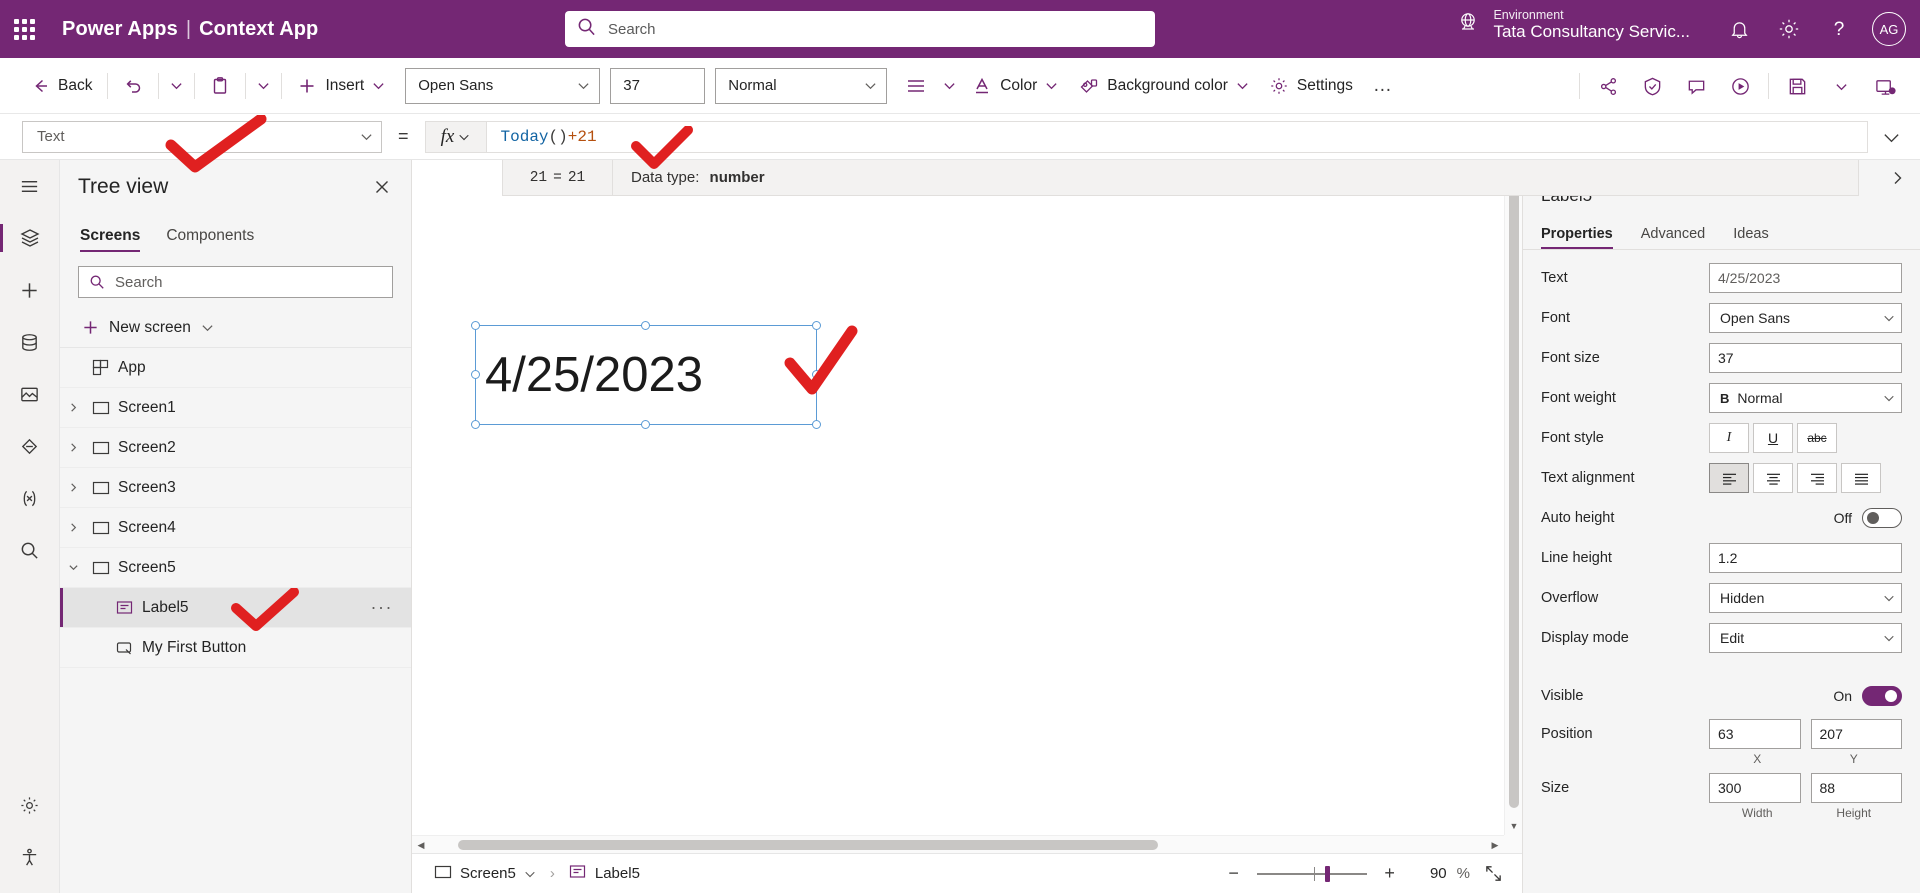 Image resolution: width=1920 pixels, height=893 pixels. Describe the element at coordinates (949, 86) in the screenshot. I see `text-align-caret` at that location.